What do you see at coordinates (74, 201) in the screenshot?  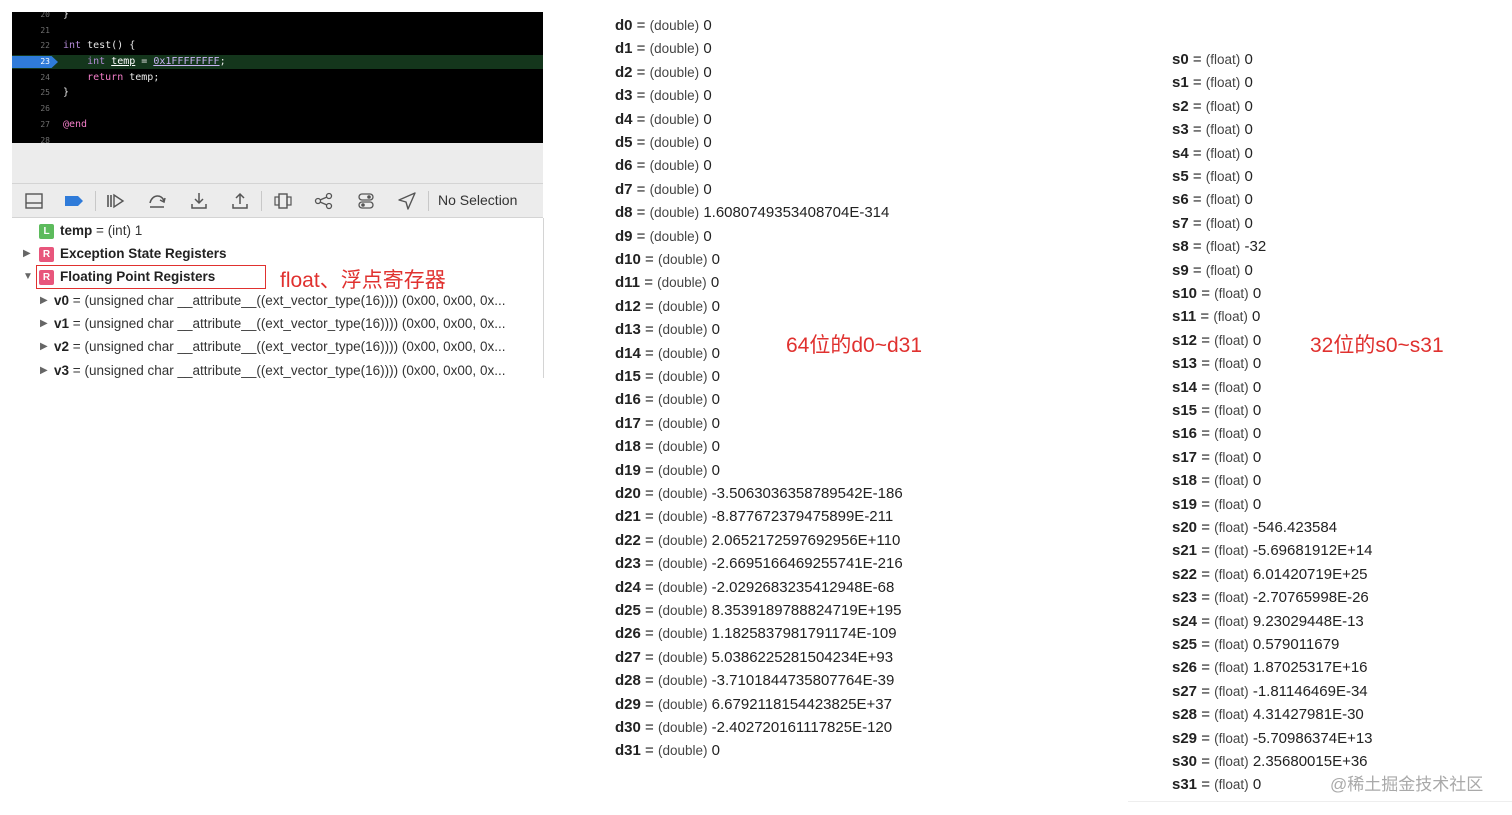 I see `breakpoints-toggle-icon` at bounding box center [74, 201].